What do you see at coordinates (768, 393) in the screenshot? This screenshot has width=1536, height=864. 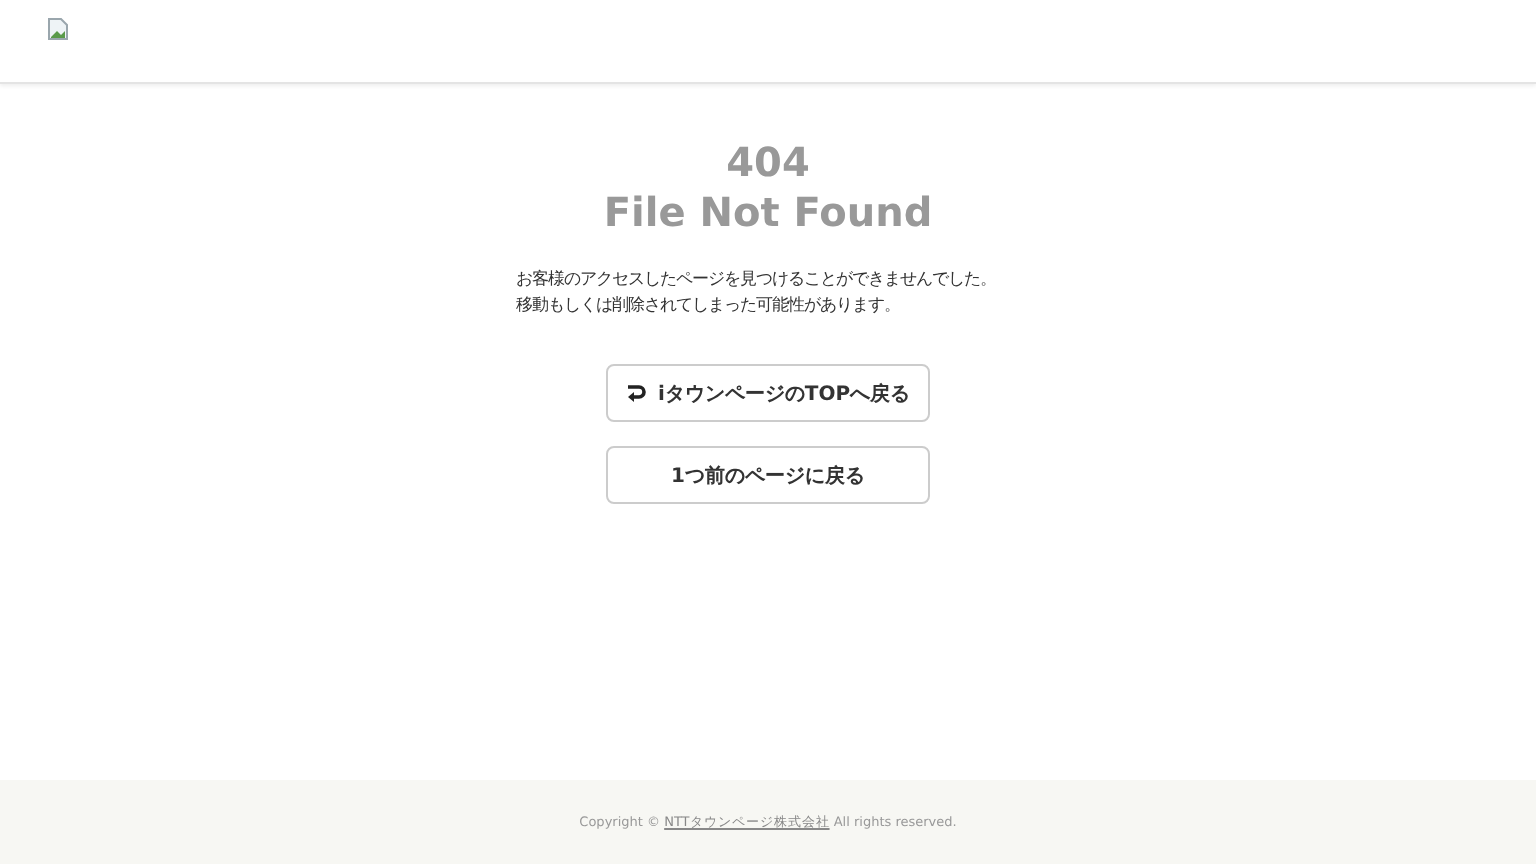 I see `nav-button: iタウンページのTOPへ戻る` at bounding box center [768, 393].